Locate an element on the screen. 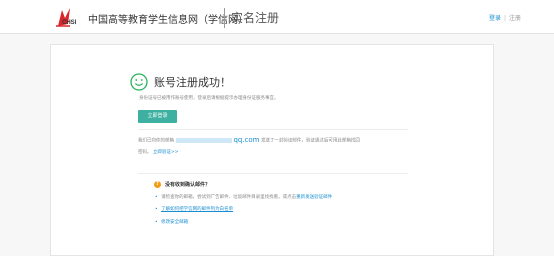  header: CHSI 中国高等教育学生信息网（学信网） 实名注册 登录 | 注册 is located at coordinates (277, 17).